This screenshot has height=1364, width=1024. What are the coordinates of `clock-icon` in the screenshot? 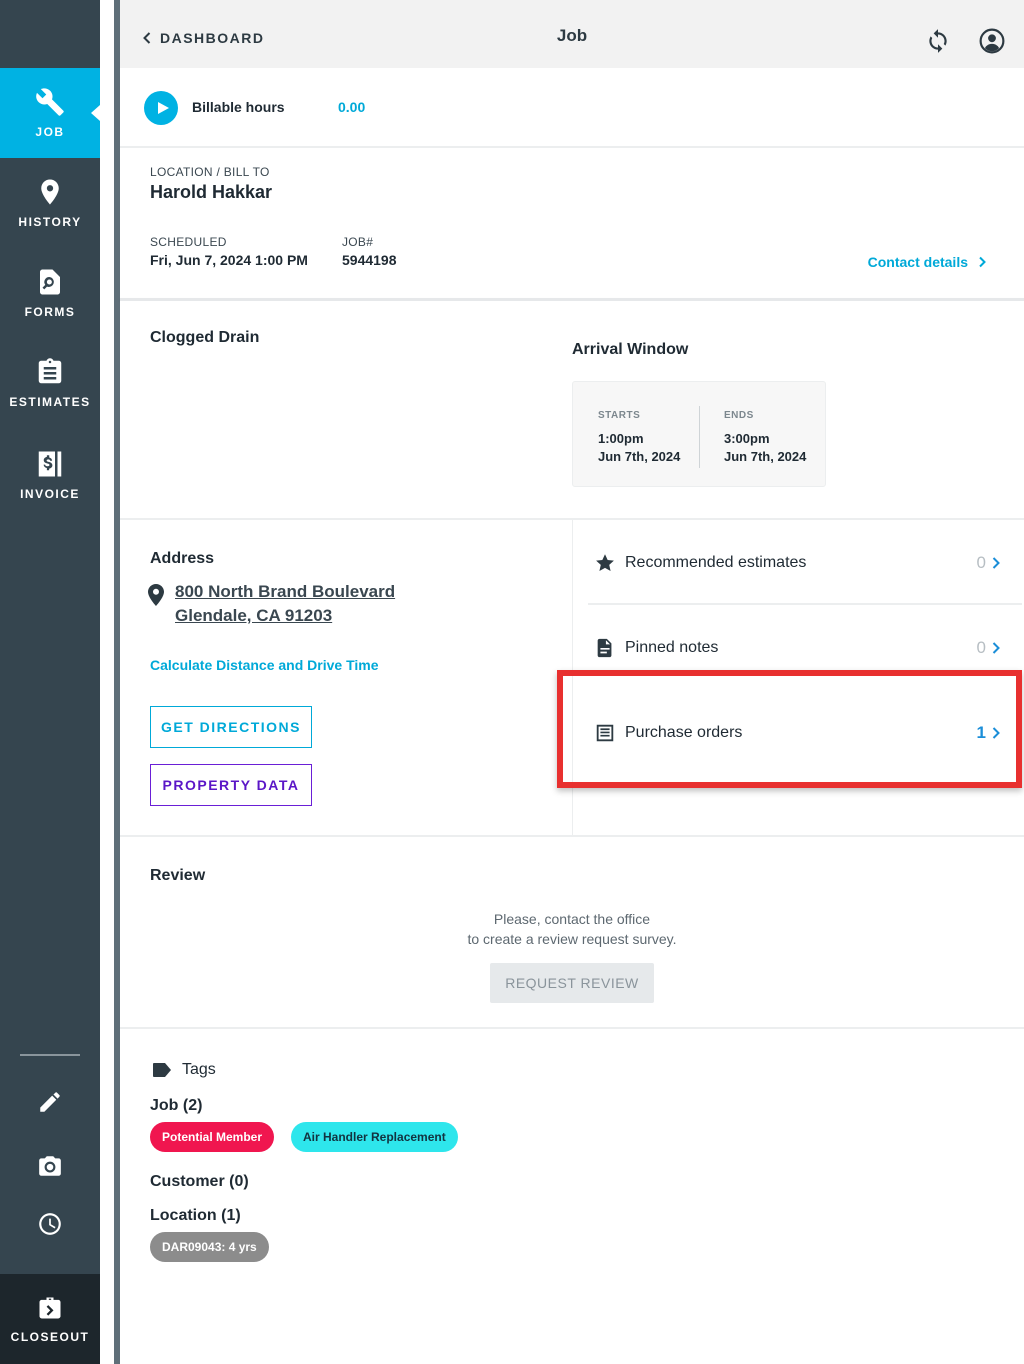 It's located at (50, 1224).